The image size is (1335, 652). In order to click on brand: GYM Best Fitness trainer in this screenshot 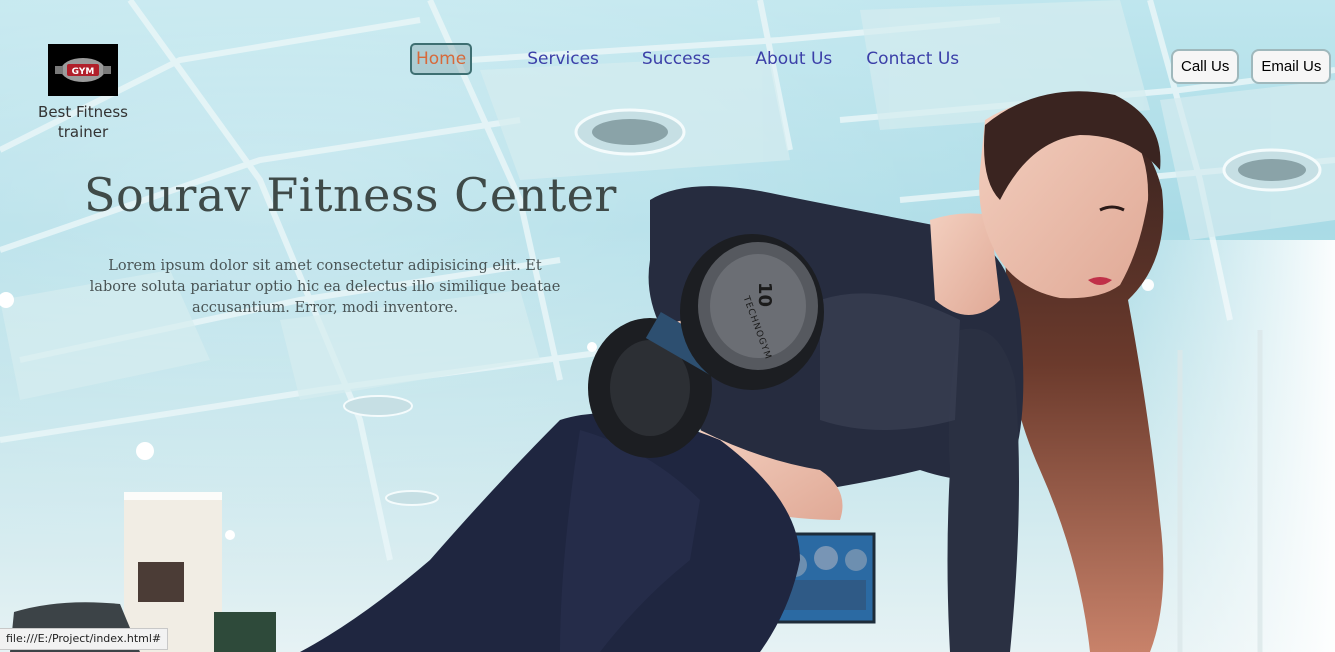, I will do `click(83, 93)`.